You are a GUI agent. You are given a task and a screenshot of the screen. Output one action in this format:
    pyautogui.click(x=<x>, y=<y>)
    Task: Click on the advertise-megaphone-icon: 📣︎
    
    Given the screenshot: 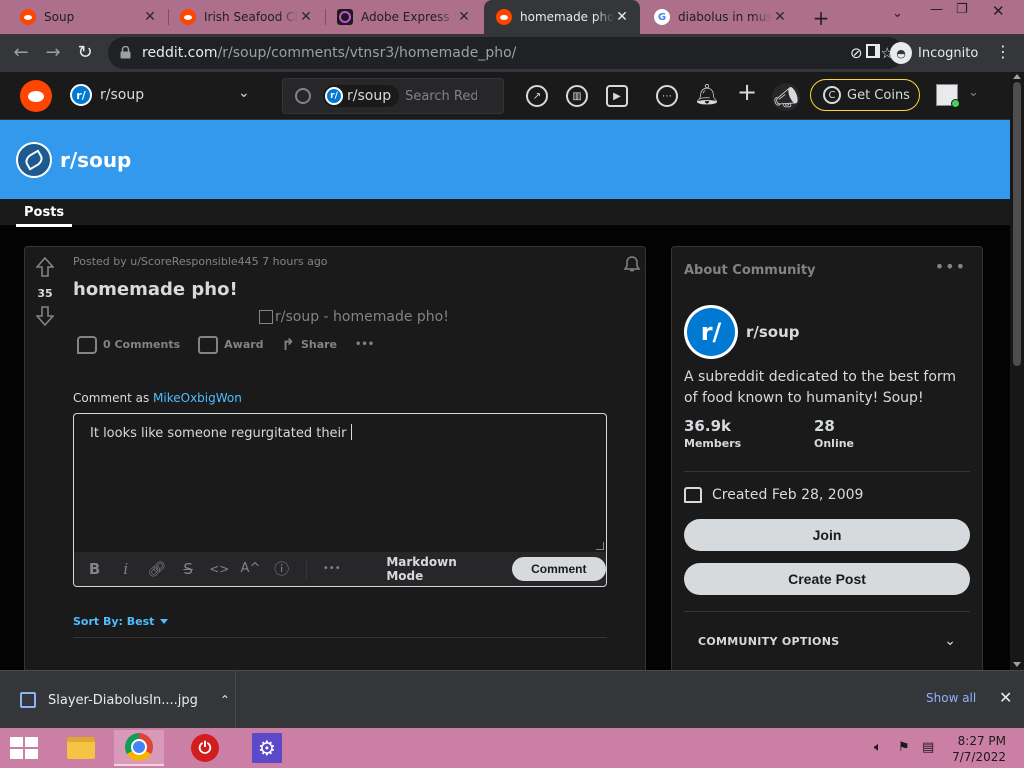 What is the action you would take?
    pyautogui.click(x=786, y=97)
    